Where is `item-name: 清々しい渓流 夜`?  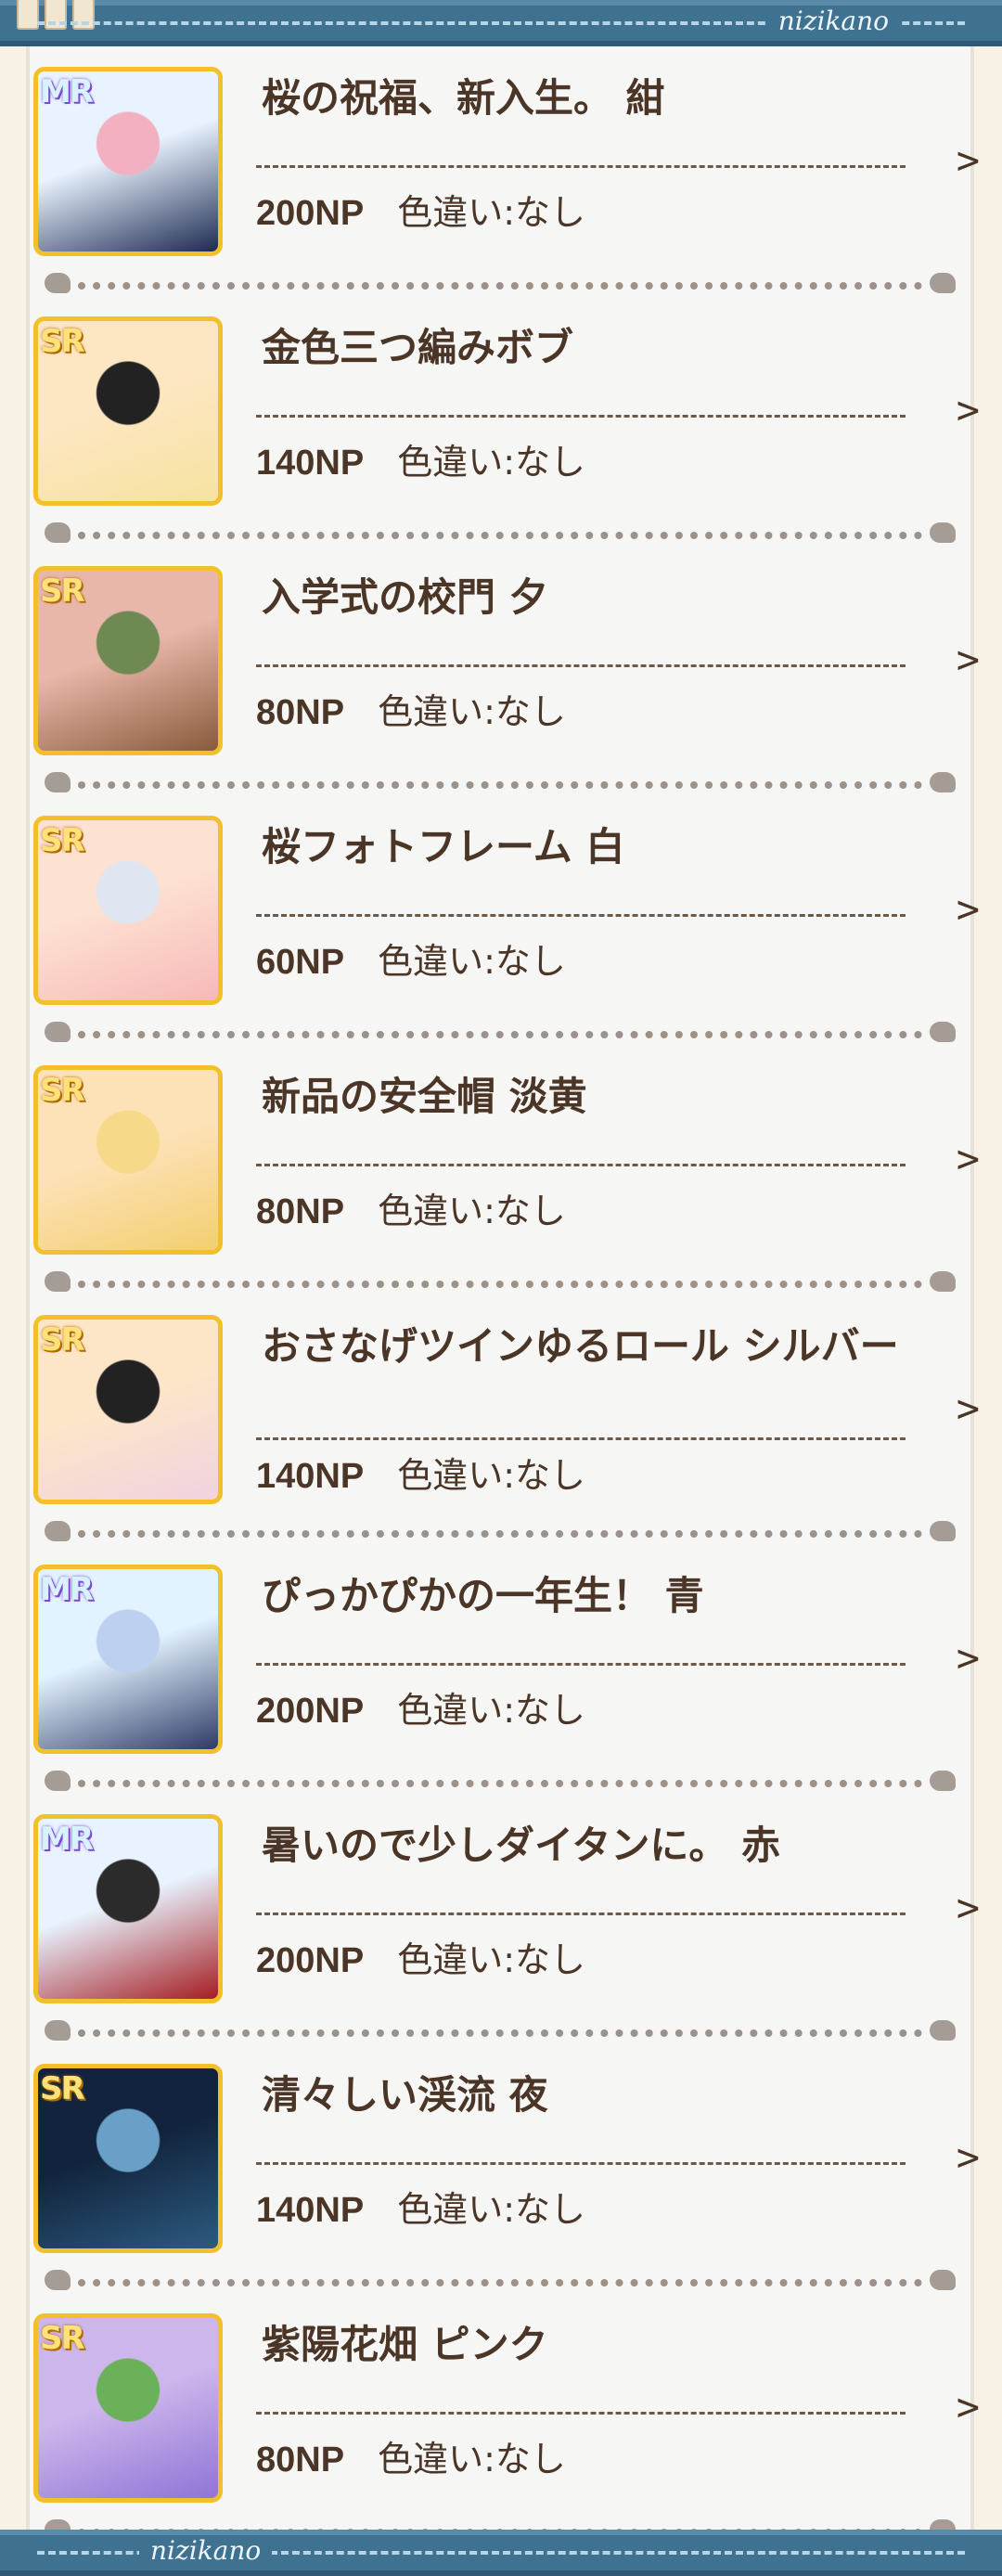
item-name: 清々しい渓流 夜 is located at coordinates (405, 2095).